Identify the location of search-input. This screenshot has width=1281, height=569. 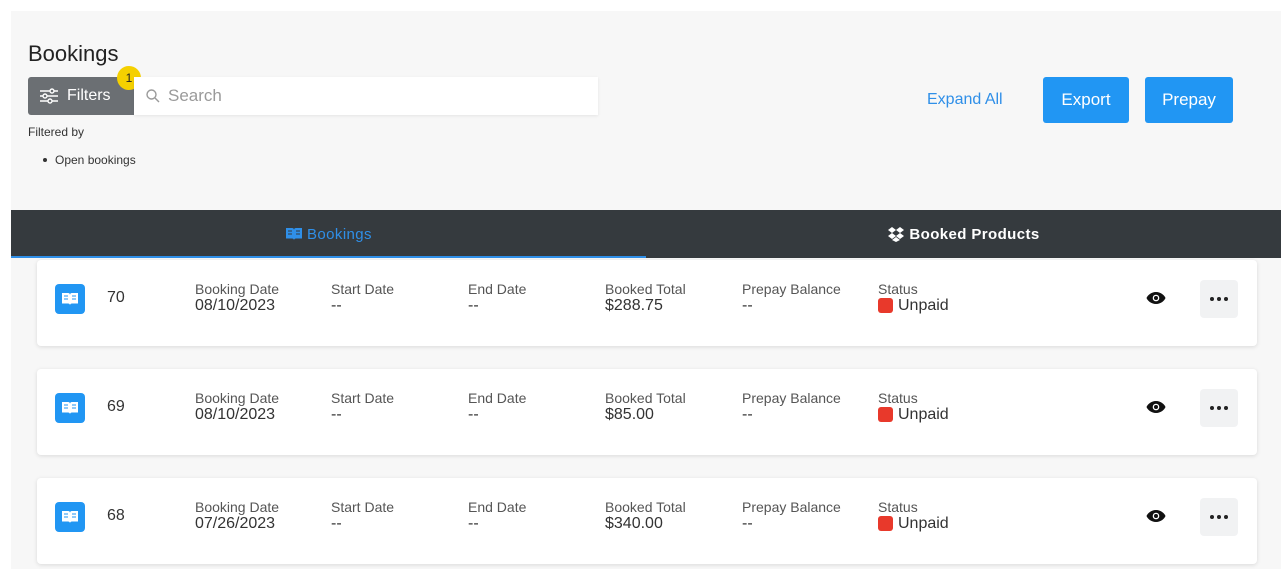
(378, 96).